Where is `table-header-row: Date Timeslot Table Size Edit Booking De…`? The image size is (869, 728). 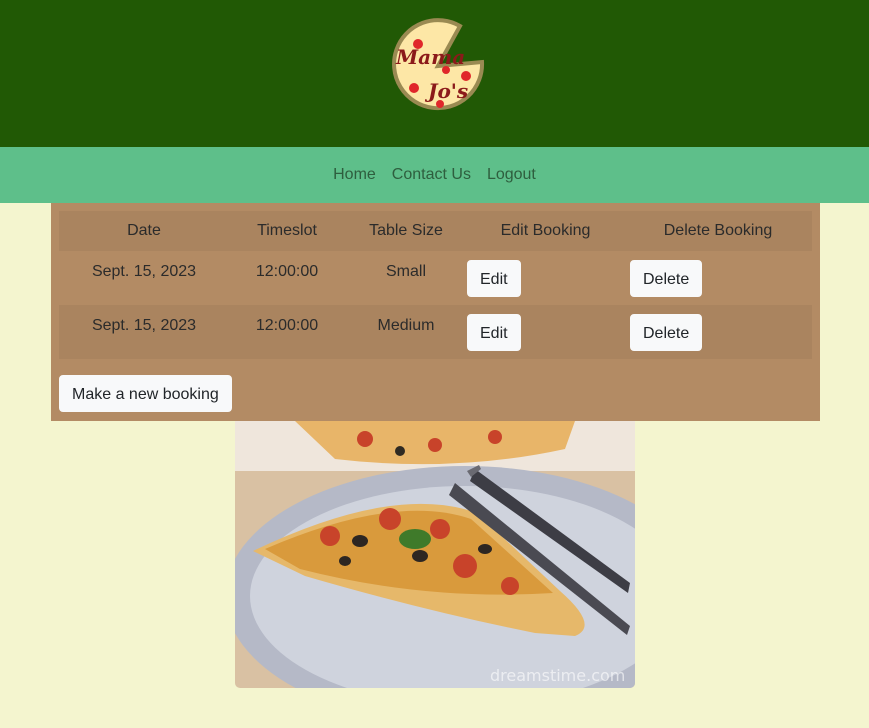 table-header-row: Date Timeslot Table Size Edit Booking De… is located at coordinates (435, 231).